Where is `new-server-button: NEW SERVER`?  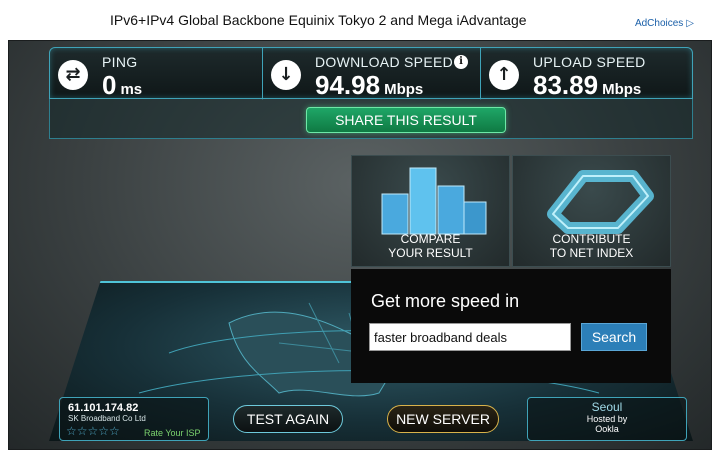
new-server-button: NEW SERVER is located at coordinates (443, 419).